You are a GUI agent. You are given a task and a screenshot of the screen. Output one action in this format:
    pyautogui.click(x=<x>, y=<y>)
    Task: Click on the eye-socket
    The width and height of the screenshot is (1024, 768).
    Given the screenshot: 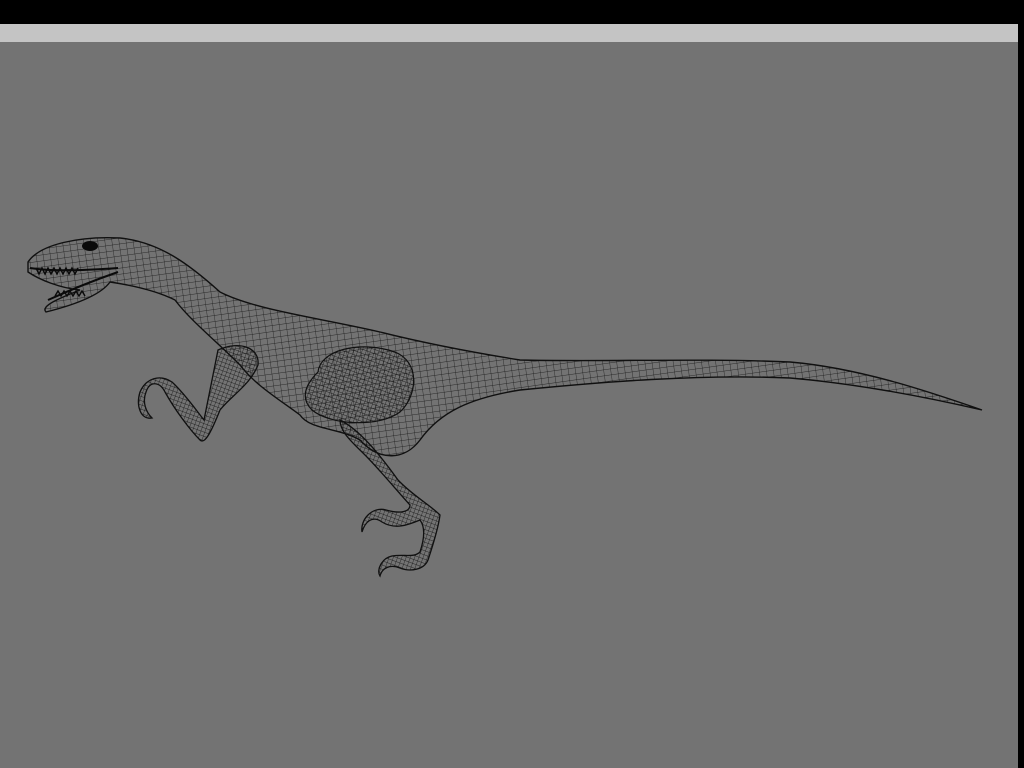 What is the action you would take?
    pyautogui.click(x=90, y=246)
    